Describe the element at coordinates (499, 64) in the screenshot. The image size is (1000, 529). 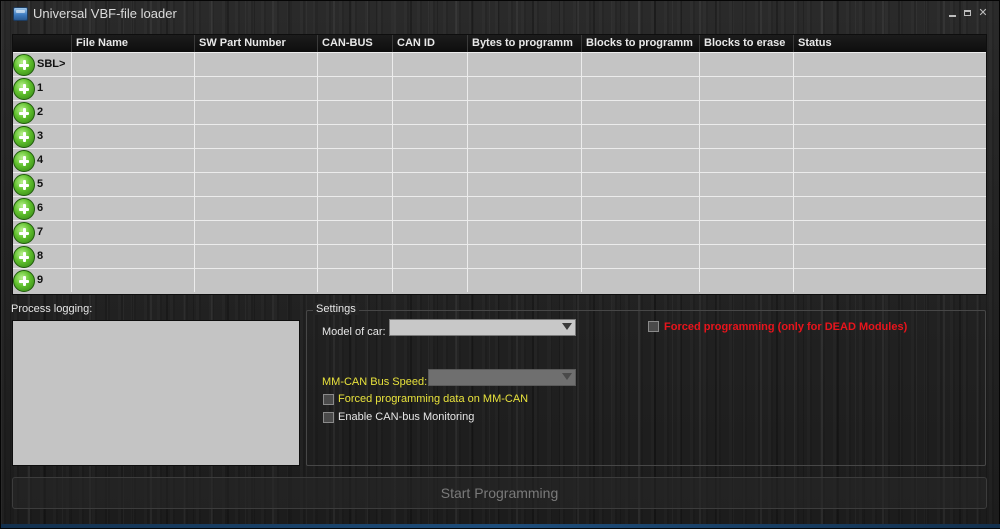
I see `grid-row-sbl: SBL>` at that location.